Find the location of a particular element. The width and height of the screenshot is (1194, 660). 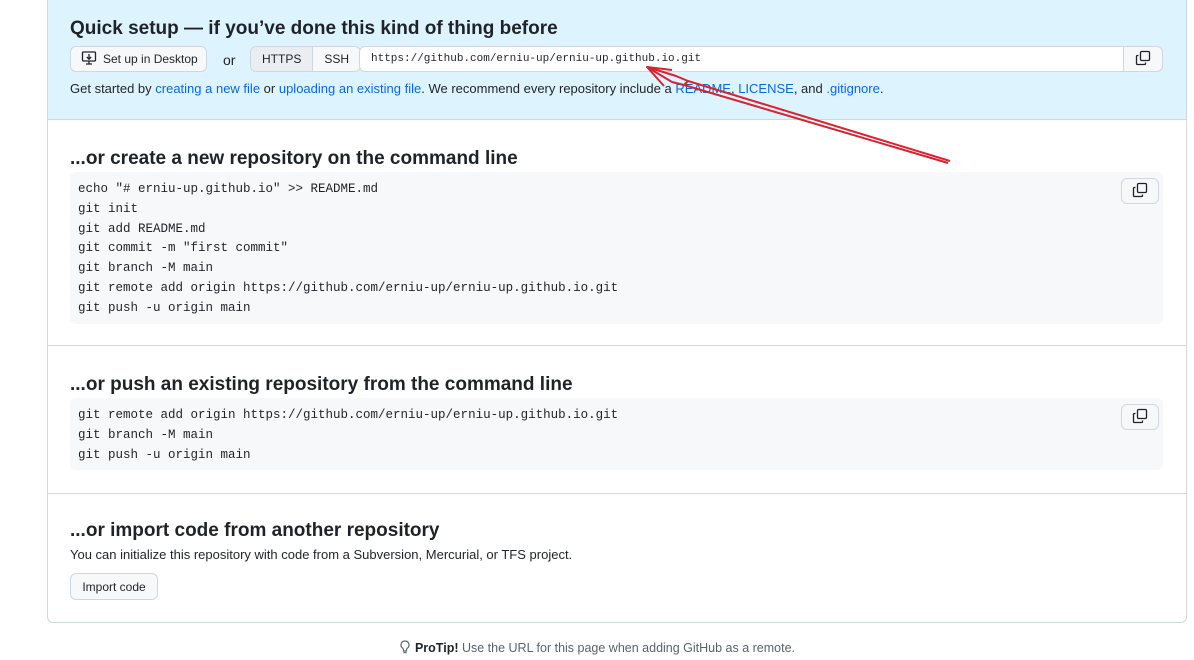

or-label: or is located at coordinates (229, 60).